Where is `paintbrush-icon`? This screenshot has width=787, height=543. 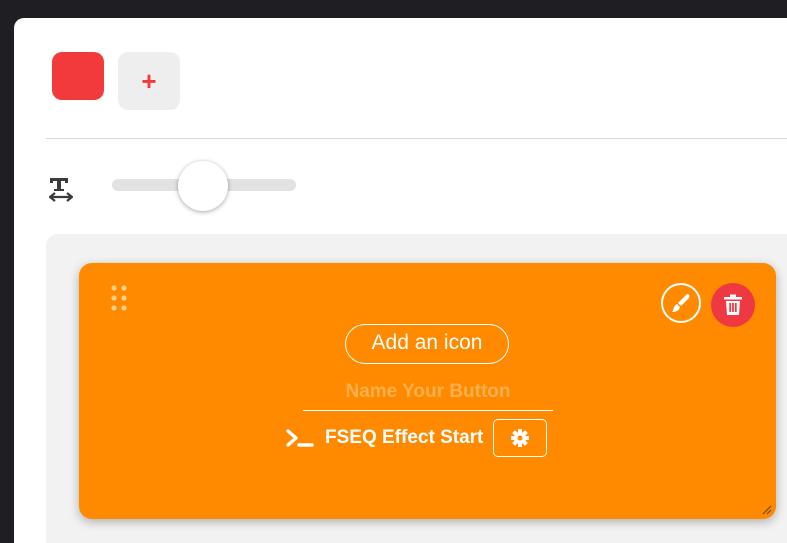 paintbrush-icon is located at coordinates (681, 303).